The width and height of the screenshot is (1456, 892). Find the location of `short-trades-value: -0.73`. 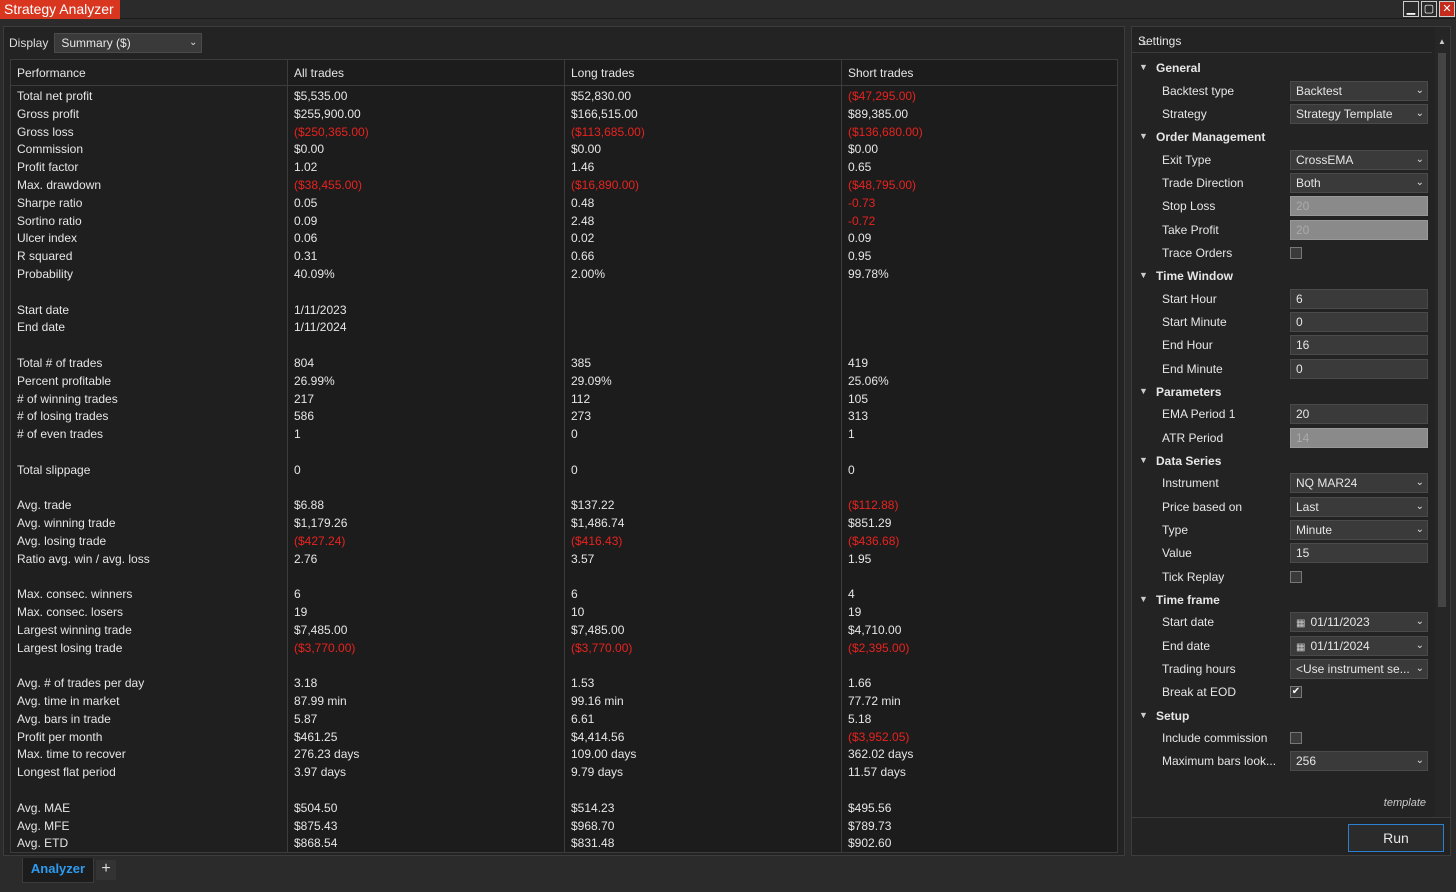

short-trades-value: -0.73 is located at coordinates (862, 202).